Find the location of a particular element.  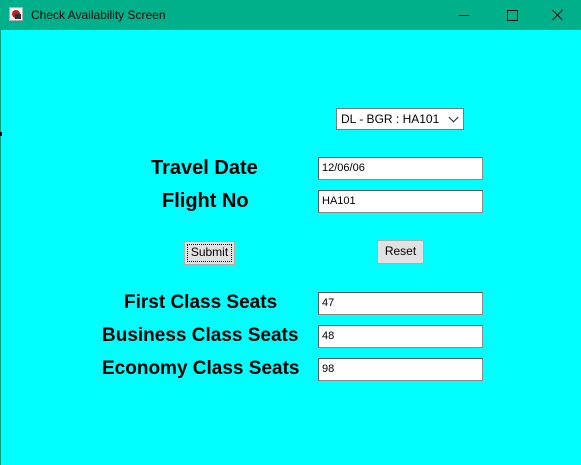

reset-button: Reset is located at coordinates (400, 252).